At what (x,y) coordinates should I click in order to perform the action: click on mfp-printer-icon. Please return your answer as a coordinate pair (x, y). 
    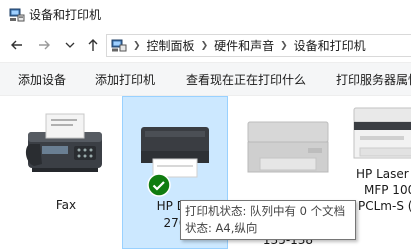
    Looking at the image, I should click on (382, 133).